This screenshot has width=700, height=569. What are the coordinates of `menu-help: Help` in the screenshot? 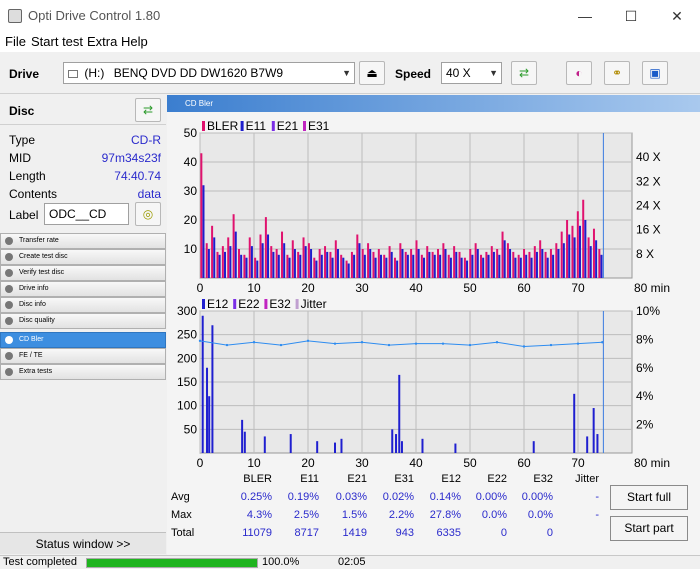 It's located at (134, 41).